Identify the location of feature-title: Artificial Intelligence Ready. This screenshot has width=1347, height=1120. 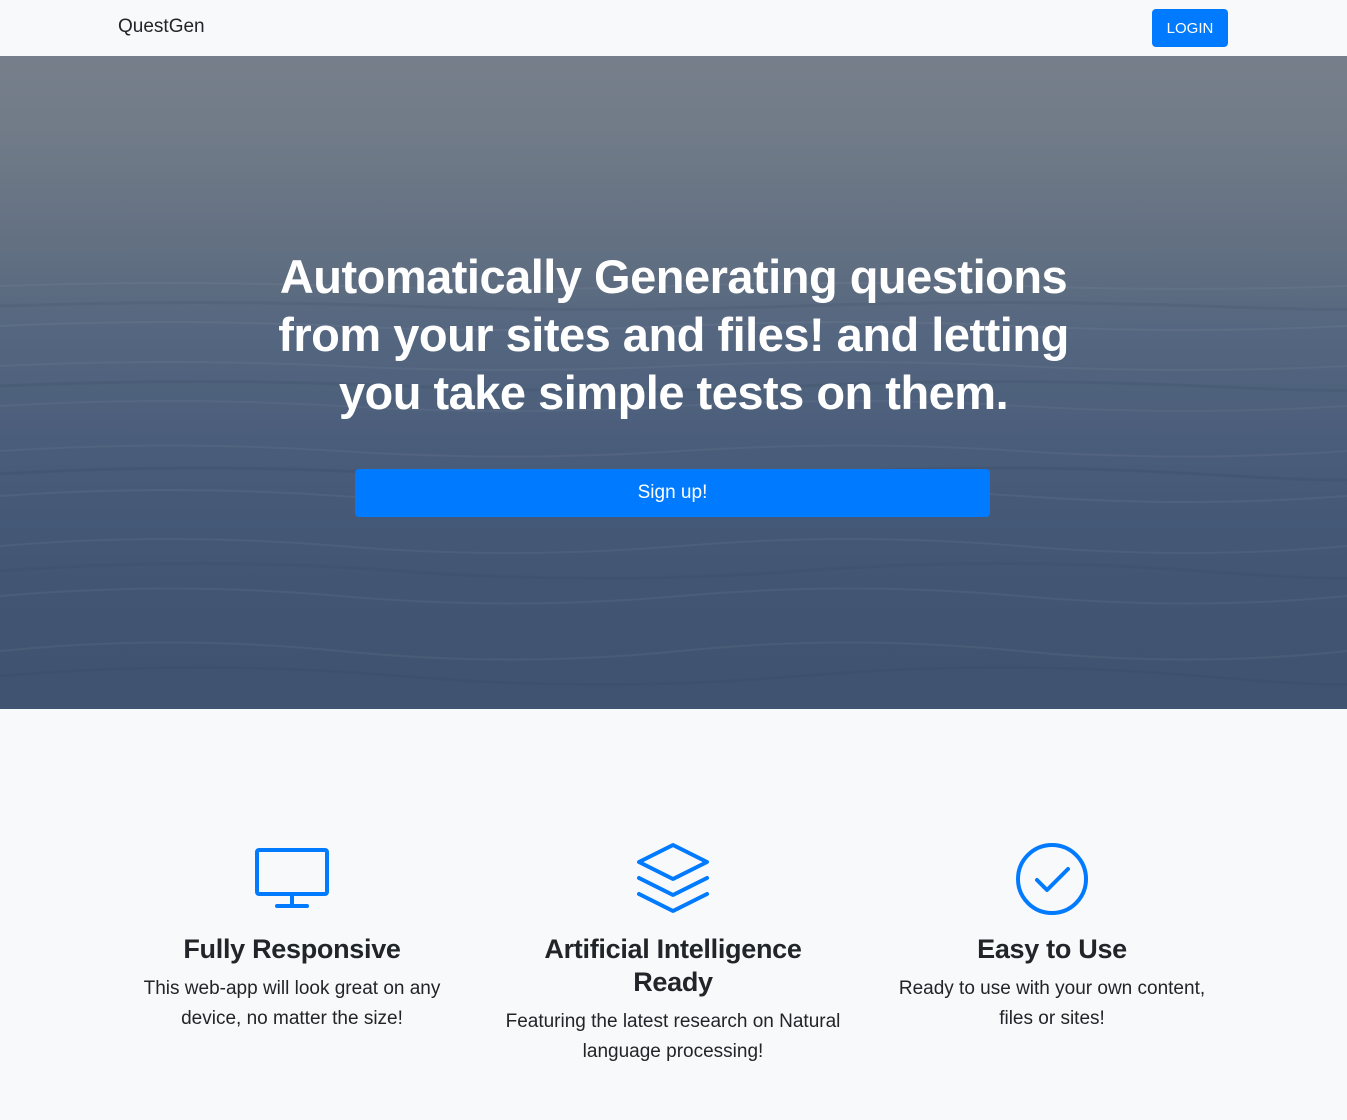
(673, 965).